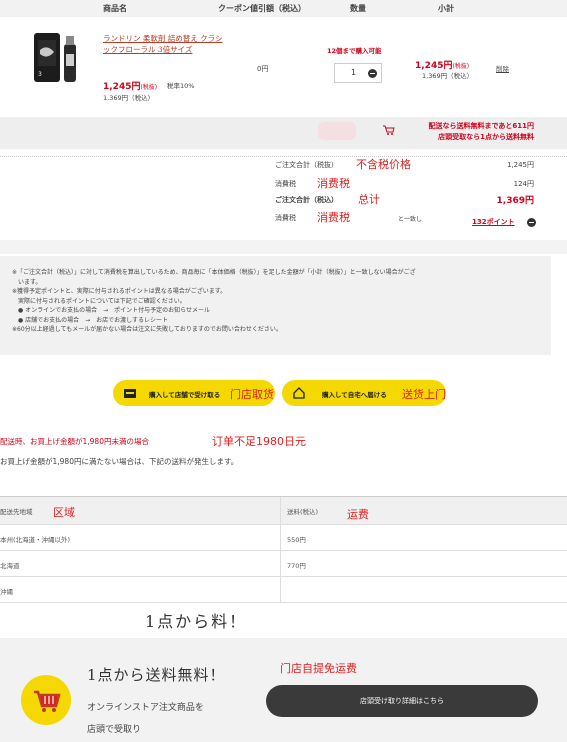  What do you see at coordinates (252, 394) in the screenshot?
I see `annotation-store-pickup: 门店取货` at bounding box center [252, 394].